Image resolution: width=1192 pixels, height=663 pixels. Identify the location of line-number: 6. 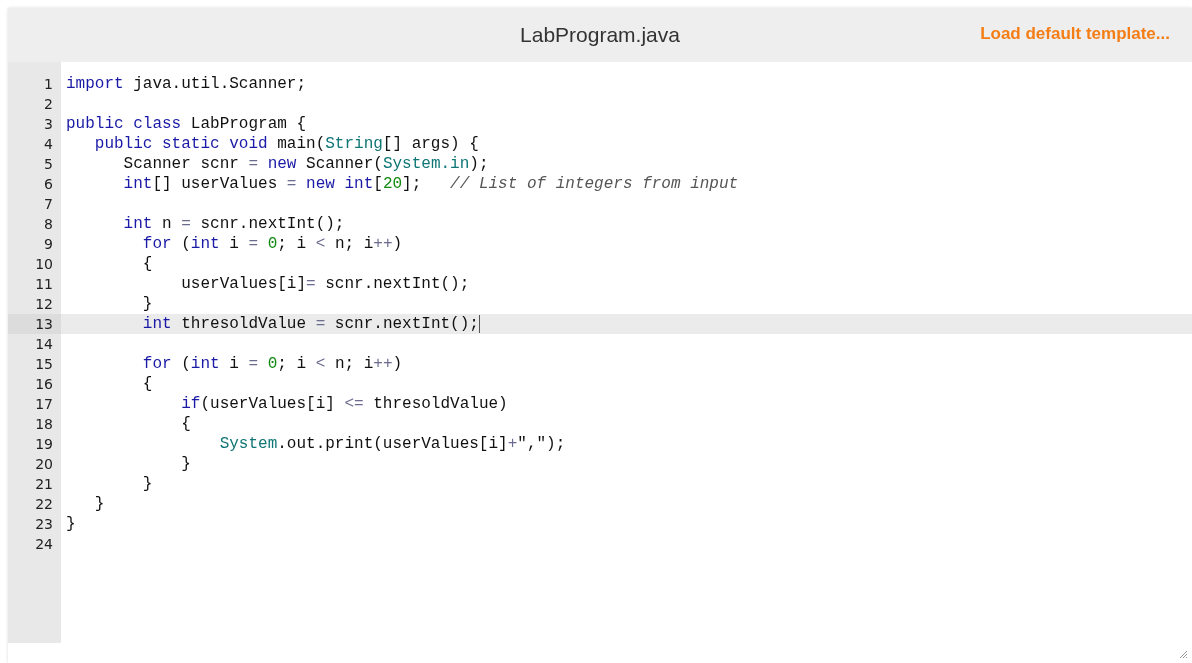
(48, 184).